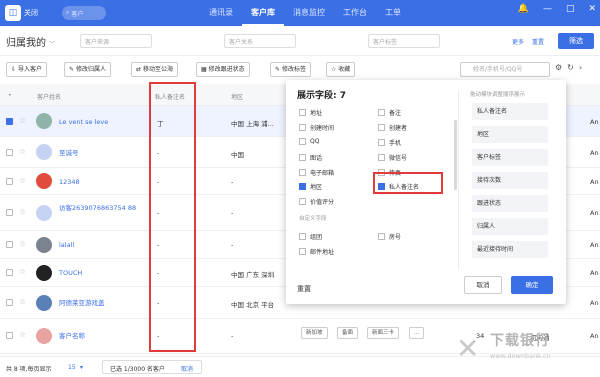  I want to click on tab-tickets: 工单, so click(393, 13).